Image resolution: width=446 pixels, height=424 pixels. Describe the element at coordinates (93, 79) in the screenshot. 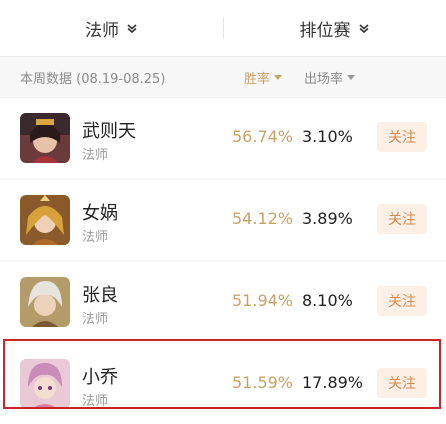

I see `week-range-label: 本周数据 (08.19-08.25)` at that location.